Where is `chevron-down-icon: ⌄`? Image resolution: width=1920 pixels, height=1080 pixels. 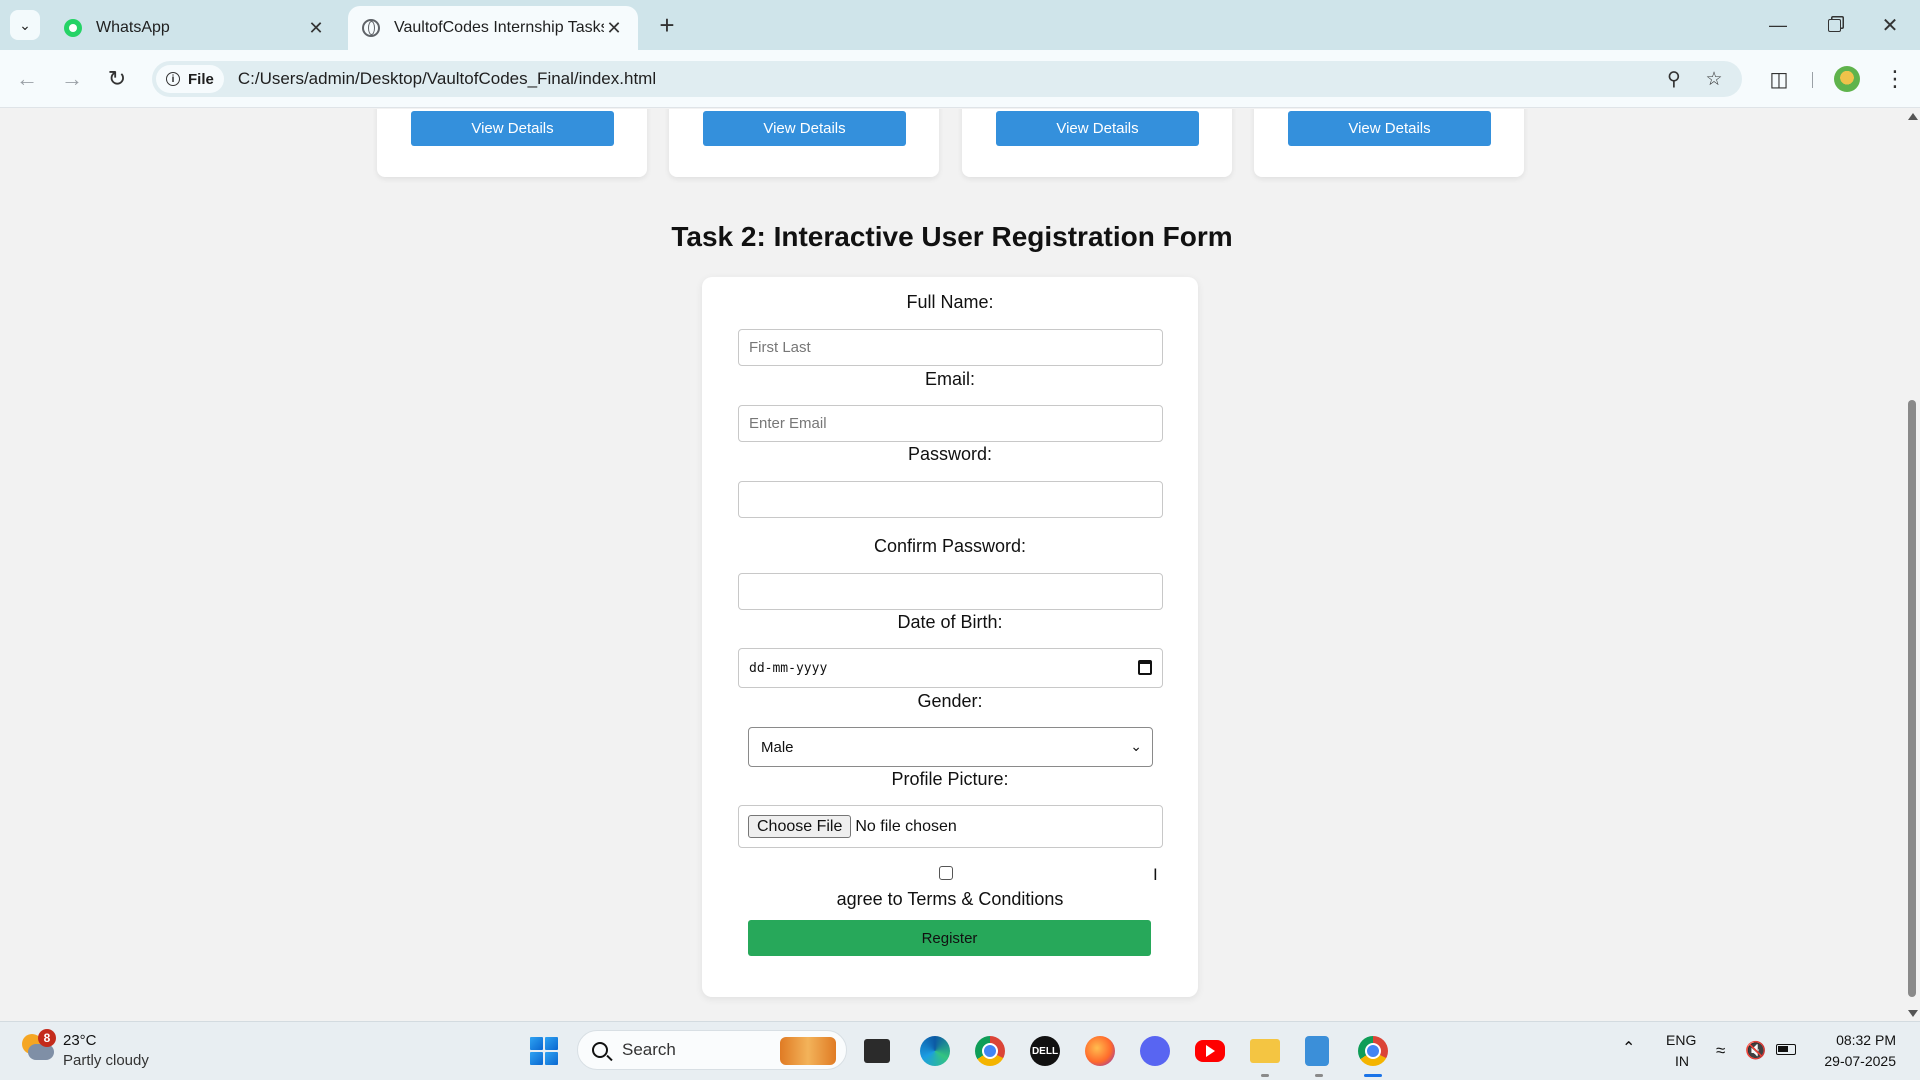 chevron-down-icon: ⌄ is located at coordinates (1136, 746).